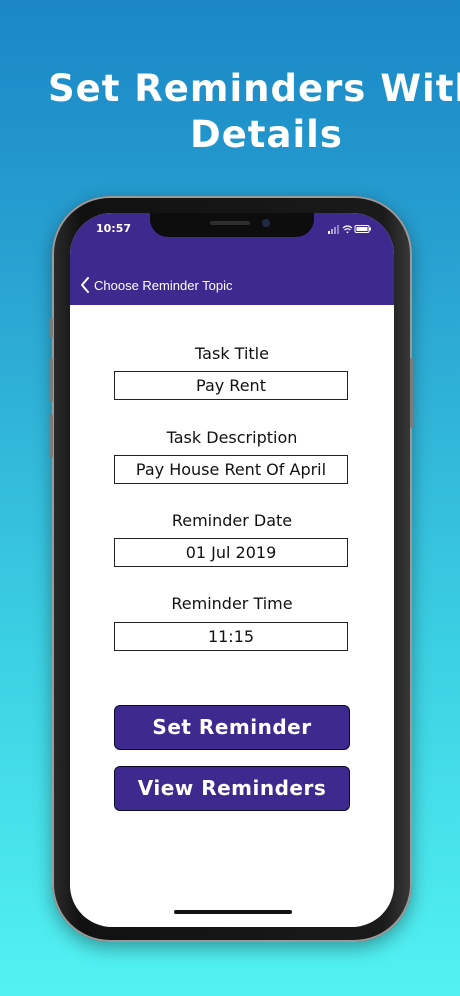 This screenshot has width=460, height=996. Describe the element at coordinates (231, 469) in the screenshot. I see `task-description-field: Pay House Rent Of April` at that location.